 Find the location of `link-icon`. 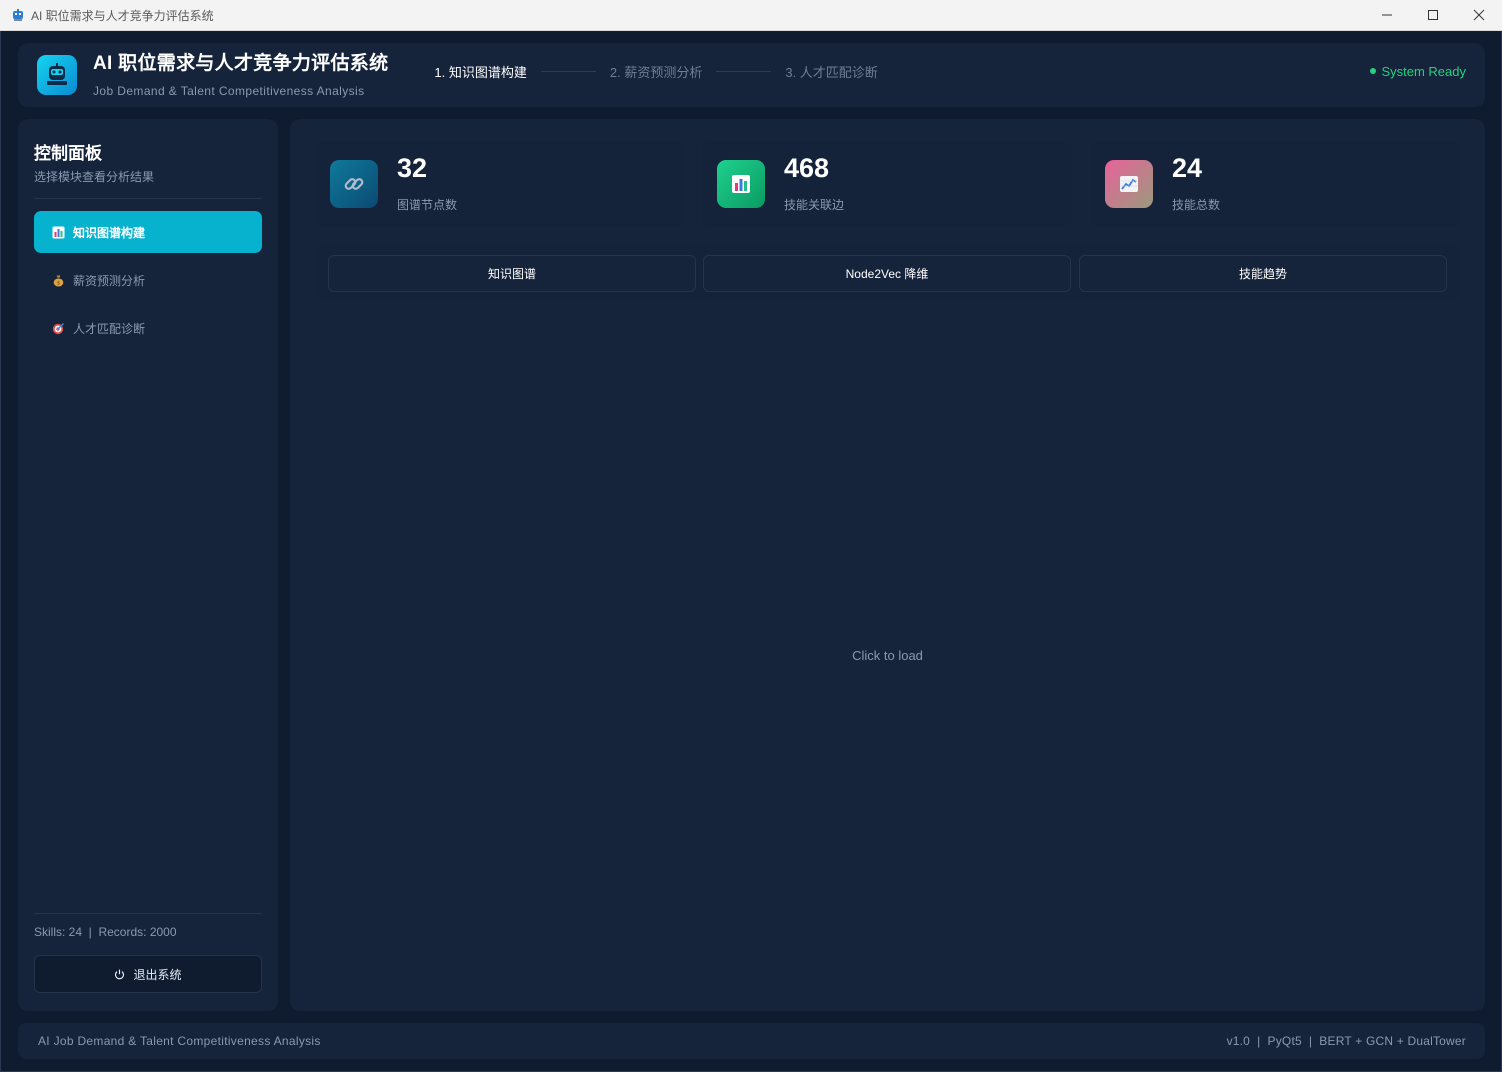

link-icon is located at coordinates (354, 184).